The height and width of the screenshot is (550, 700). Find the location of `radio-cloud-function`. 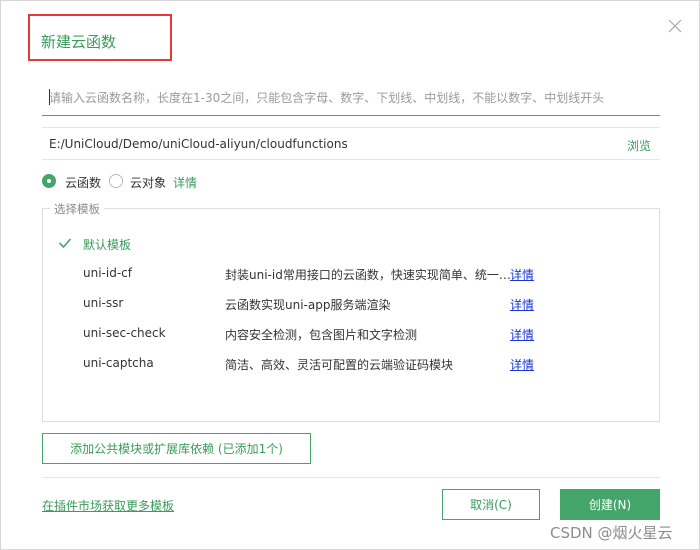

radio-cloud-function is located at coordinates (49, 181).